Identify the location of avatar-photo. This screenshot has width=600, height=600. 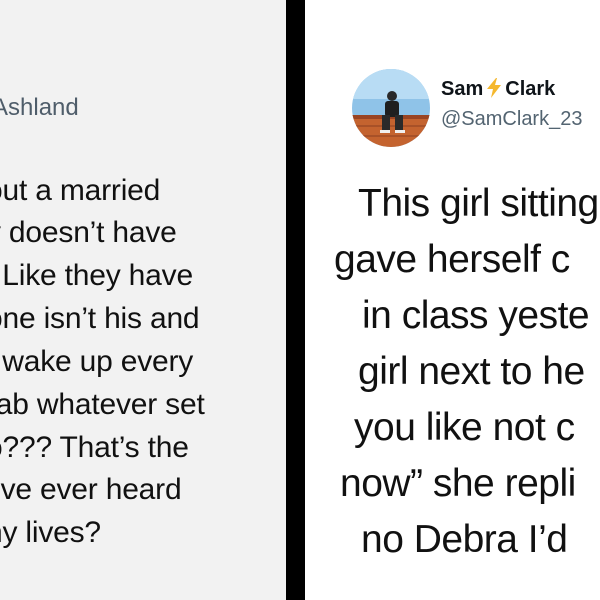
(391, 108).